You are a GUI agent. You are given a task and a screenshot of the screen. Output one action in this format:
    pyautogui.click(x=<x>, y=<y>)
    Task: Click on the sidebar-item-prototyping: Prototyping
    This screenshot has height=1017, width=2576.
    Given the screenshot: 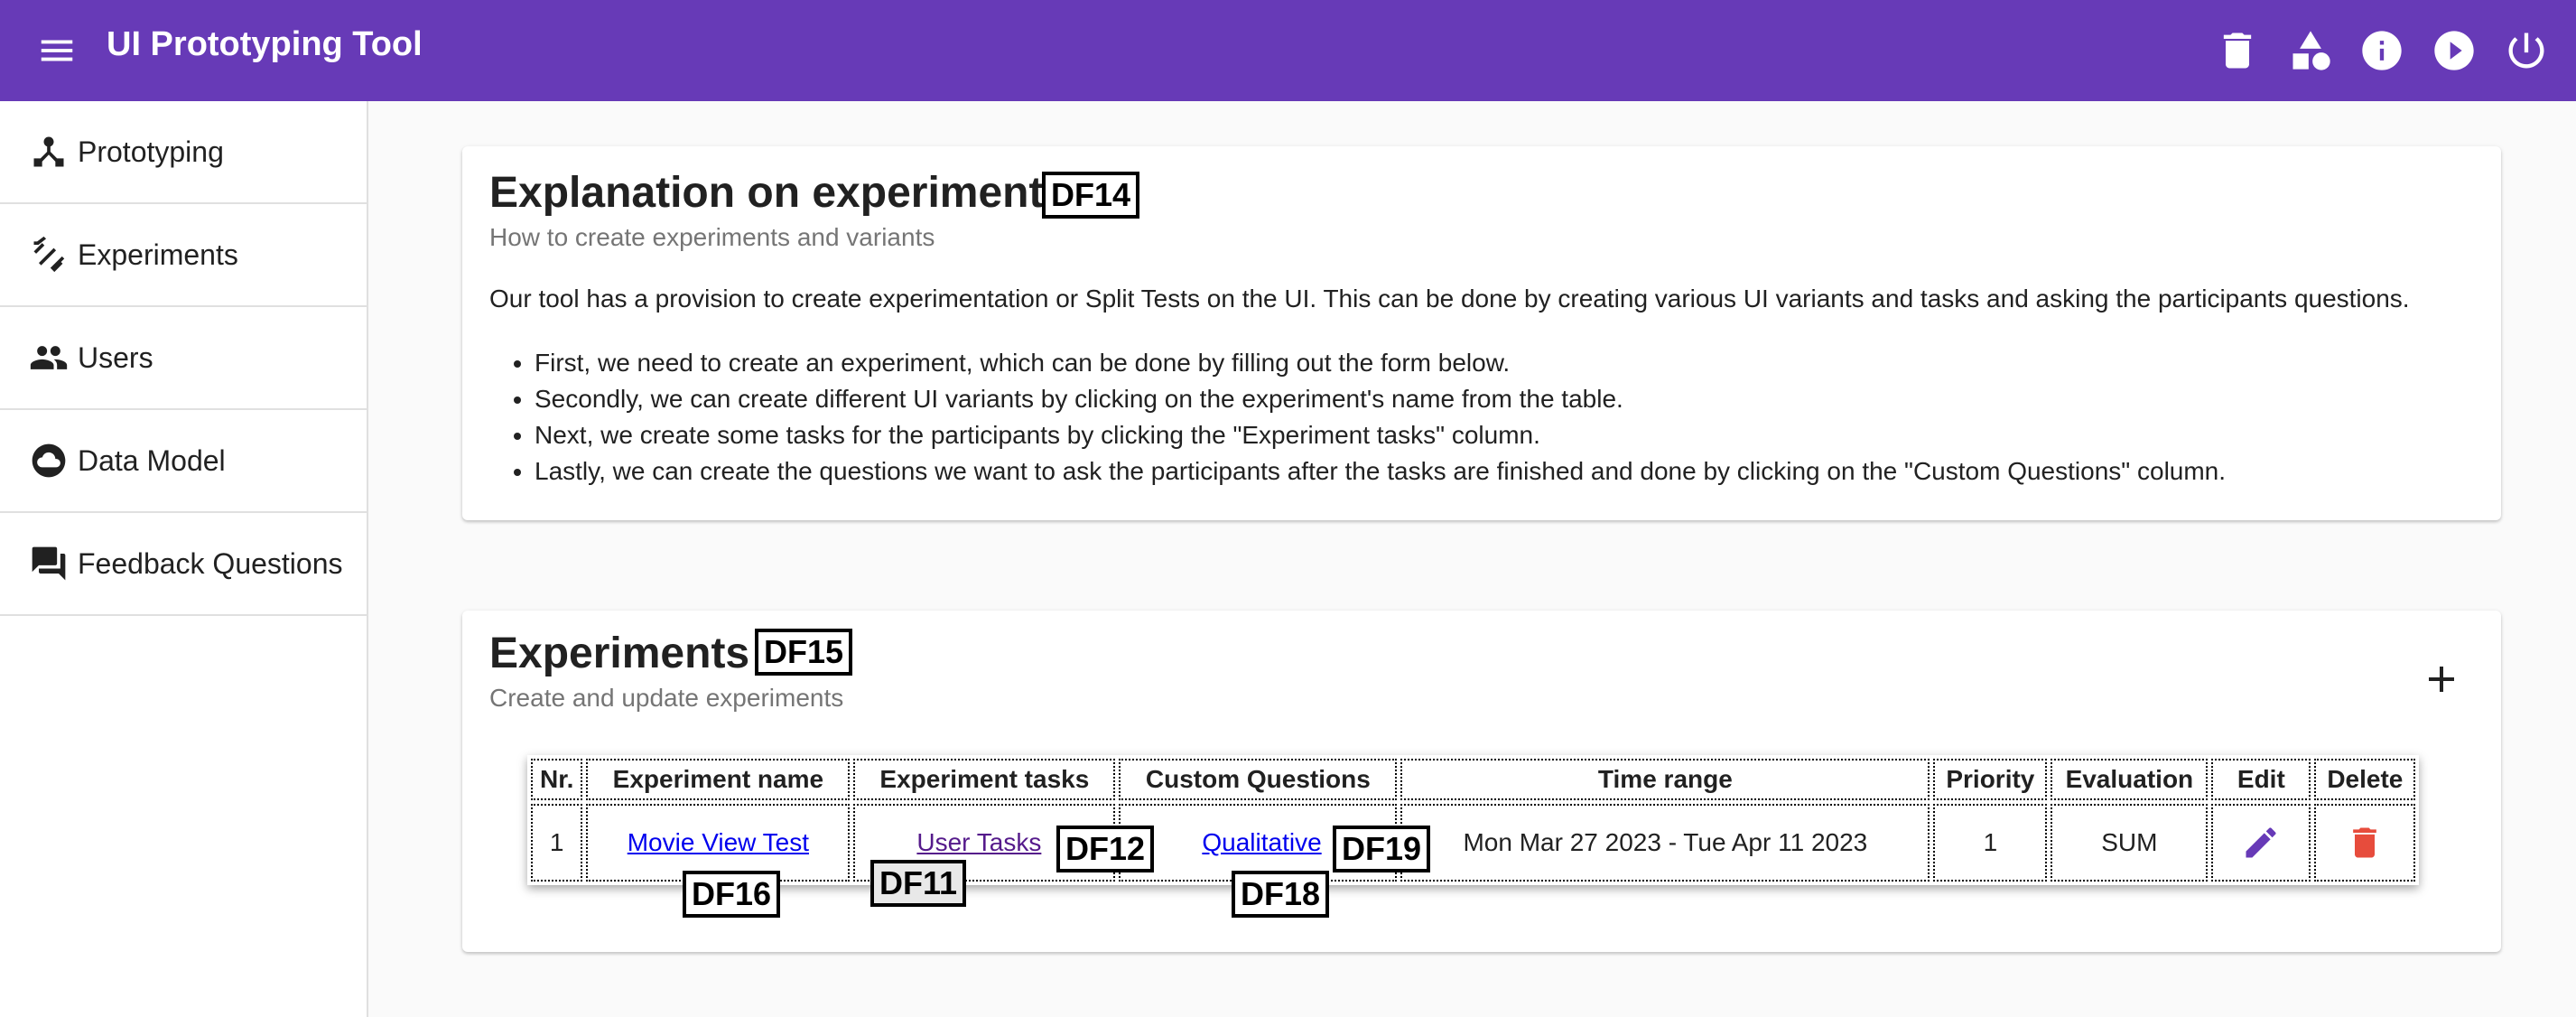 What is the action you would take?
    pyautogui.click(x=183, y=152)
    